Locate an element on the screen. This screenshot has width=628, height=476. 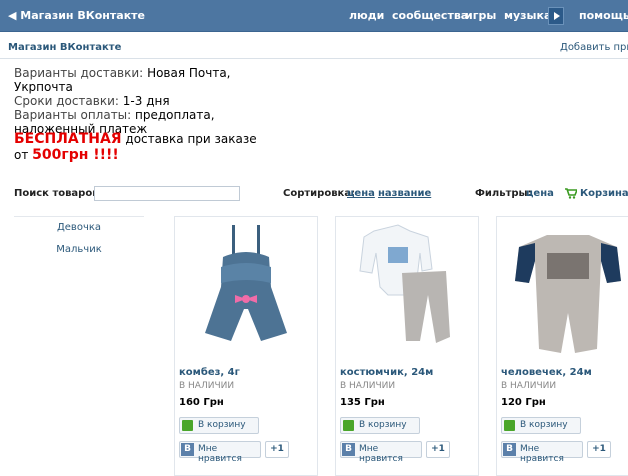
denim-romper-image is located at coordinates (246, 287).